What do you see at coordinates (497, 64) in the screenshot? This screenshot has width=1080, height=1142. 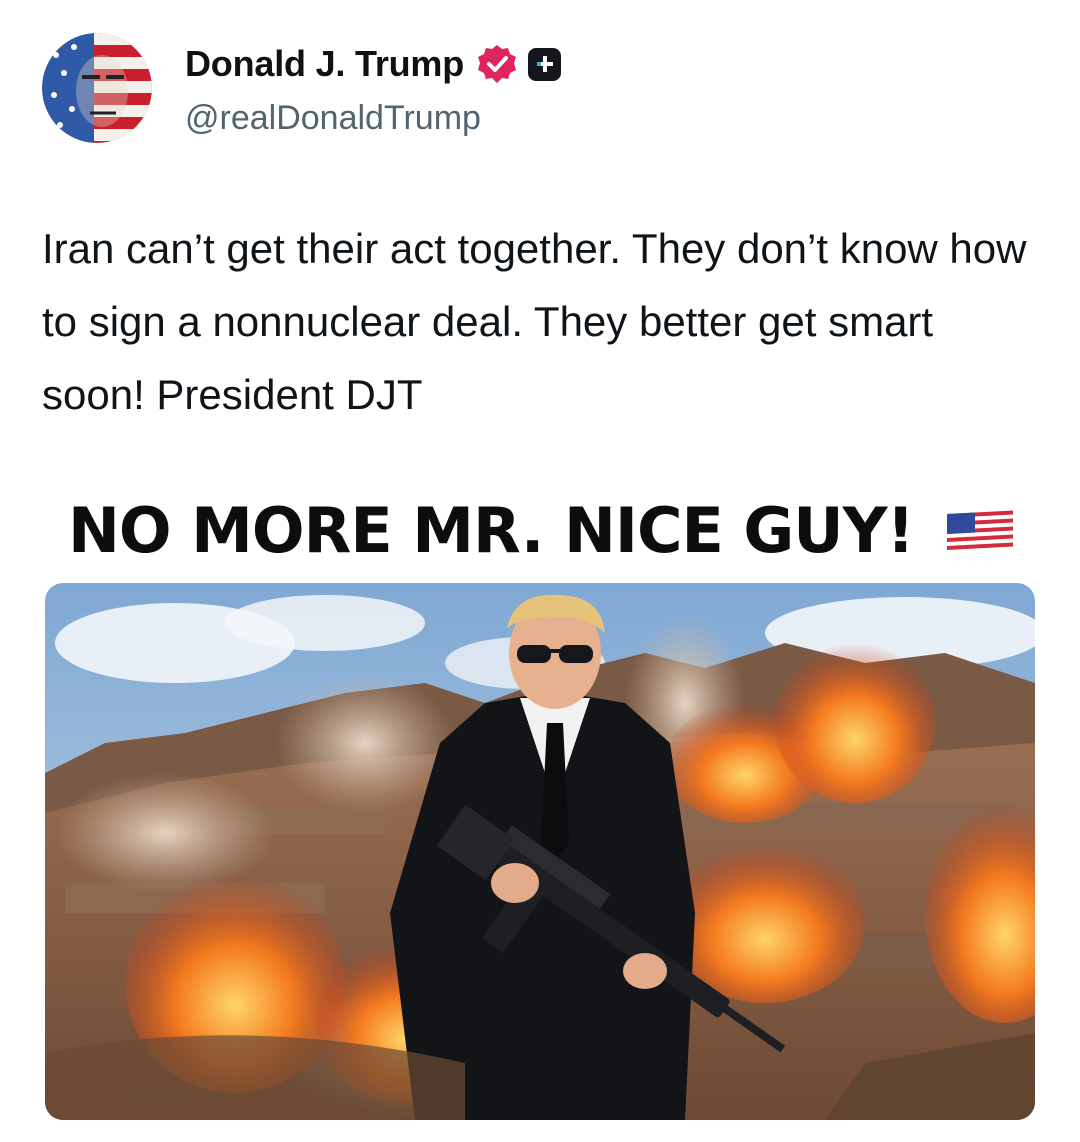 I see `verified-badge-icon` at bounding box center [497, 64].